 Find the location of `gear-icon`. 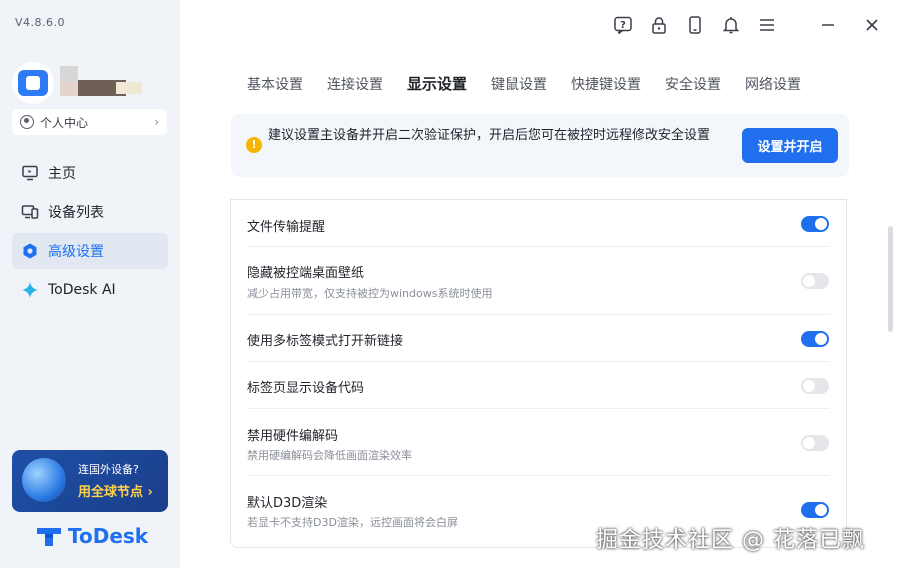

gear-icon is located at coordinates (30, 251).